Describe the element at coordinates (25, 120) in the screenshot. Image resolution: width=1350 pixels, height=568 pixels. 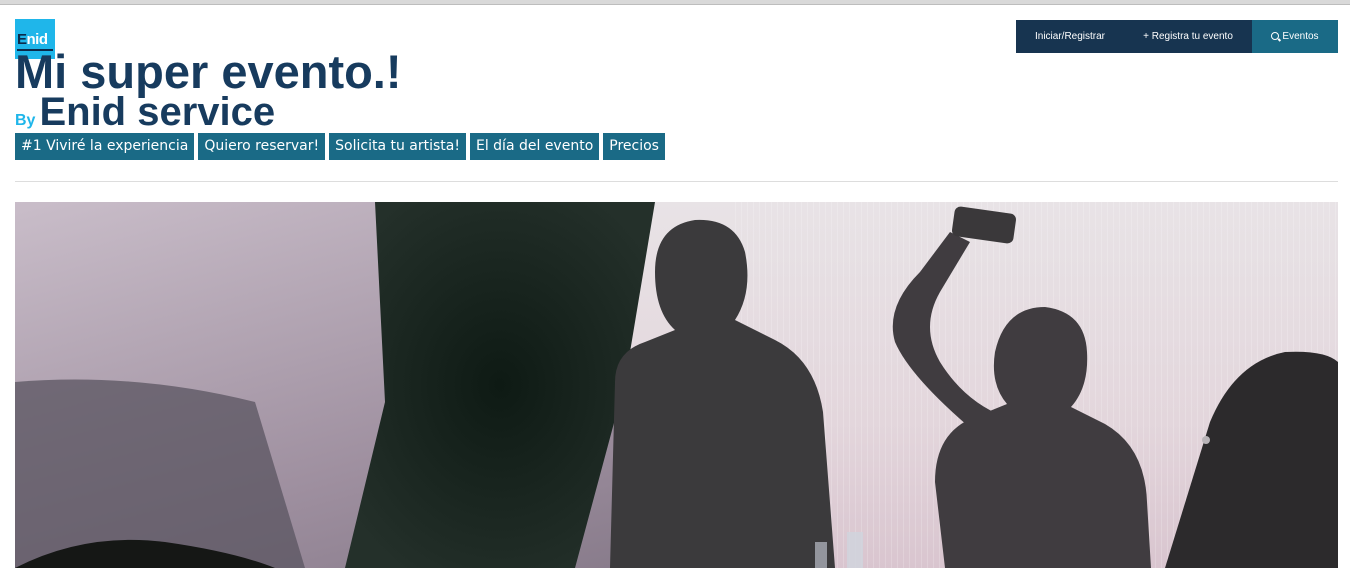
I see `by-label: By` at that location.